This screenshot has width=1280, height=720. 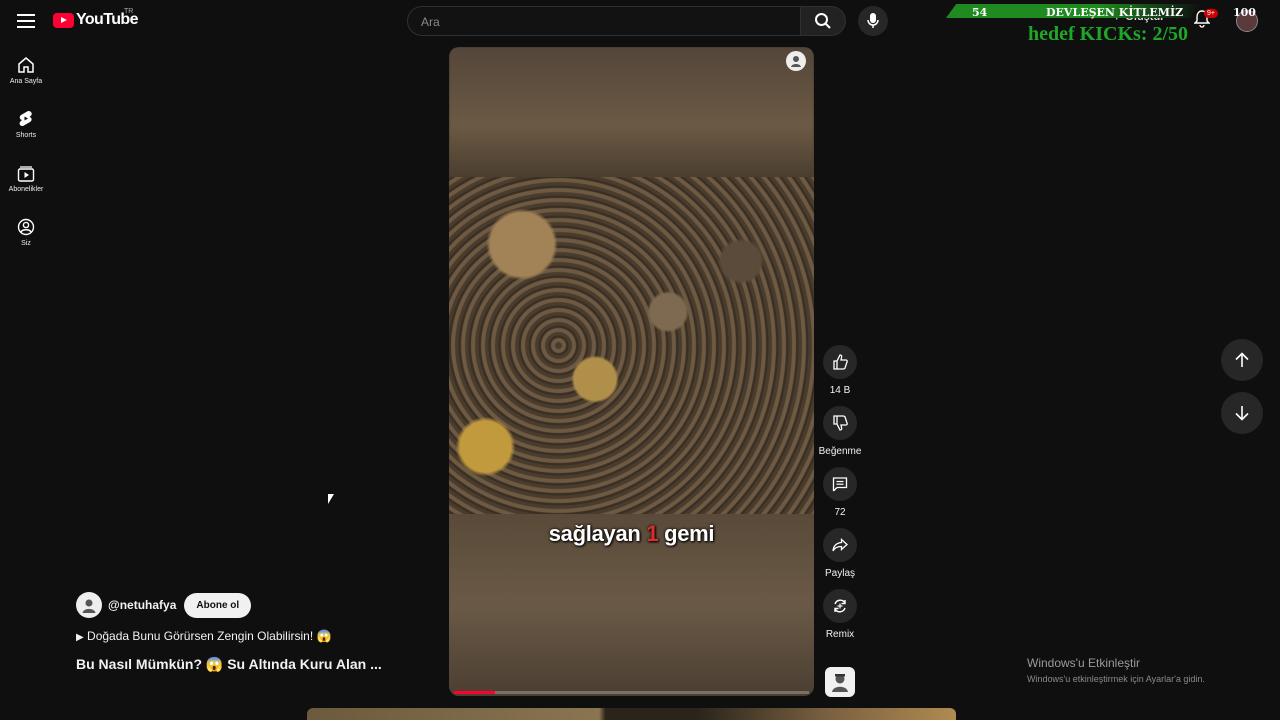 What do you see at coordinates (1115, 12) in the screenshot?
I see `overlay-title: DEVLEŞEN KİTLEMİZ` at bounding box center [1115, 12].